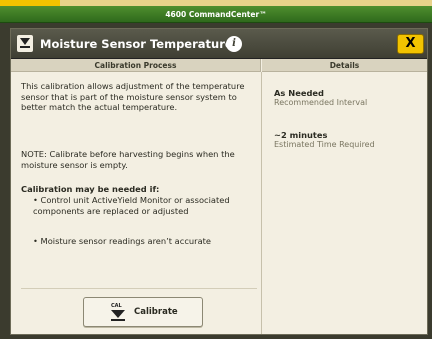 The image size is (432, 339). Describe the element at coordinates (234, 44) in the screenshot. I see `info-icon: i` at that location.